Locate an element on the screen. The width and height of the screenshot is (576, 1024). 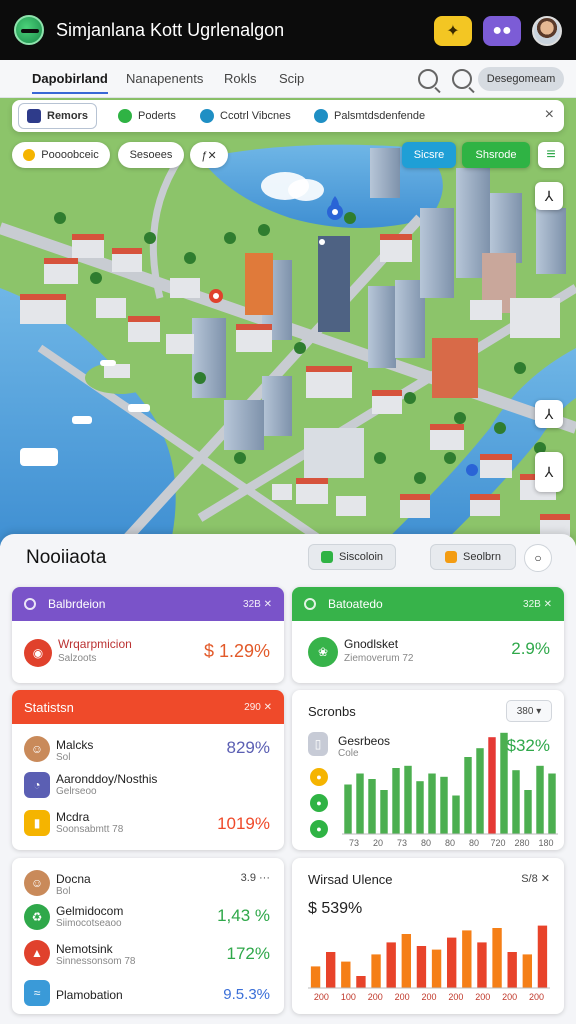
zoom-icon is located at coordinates (462, 79).